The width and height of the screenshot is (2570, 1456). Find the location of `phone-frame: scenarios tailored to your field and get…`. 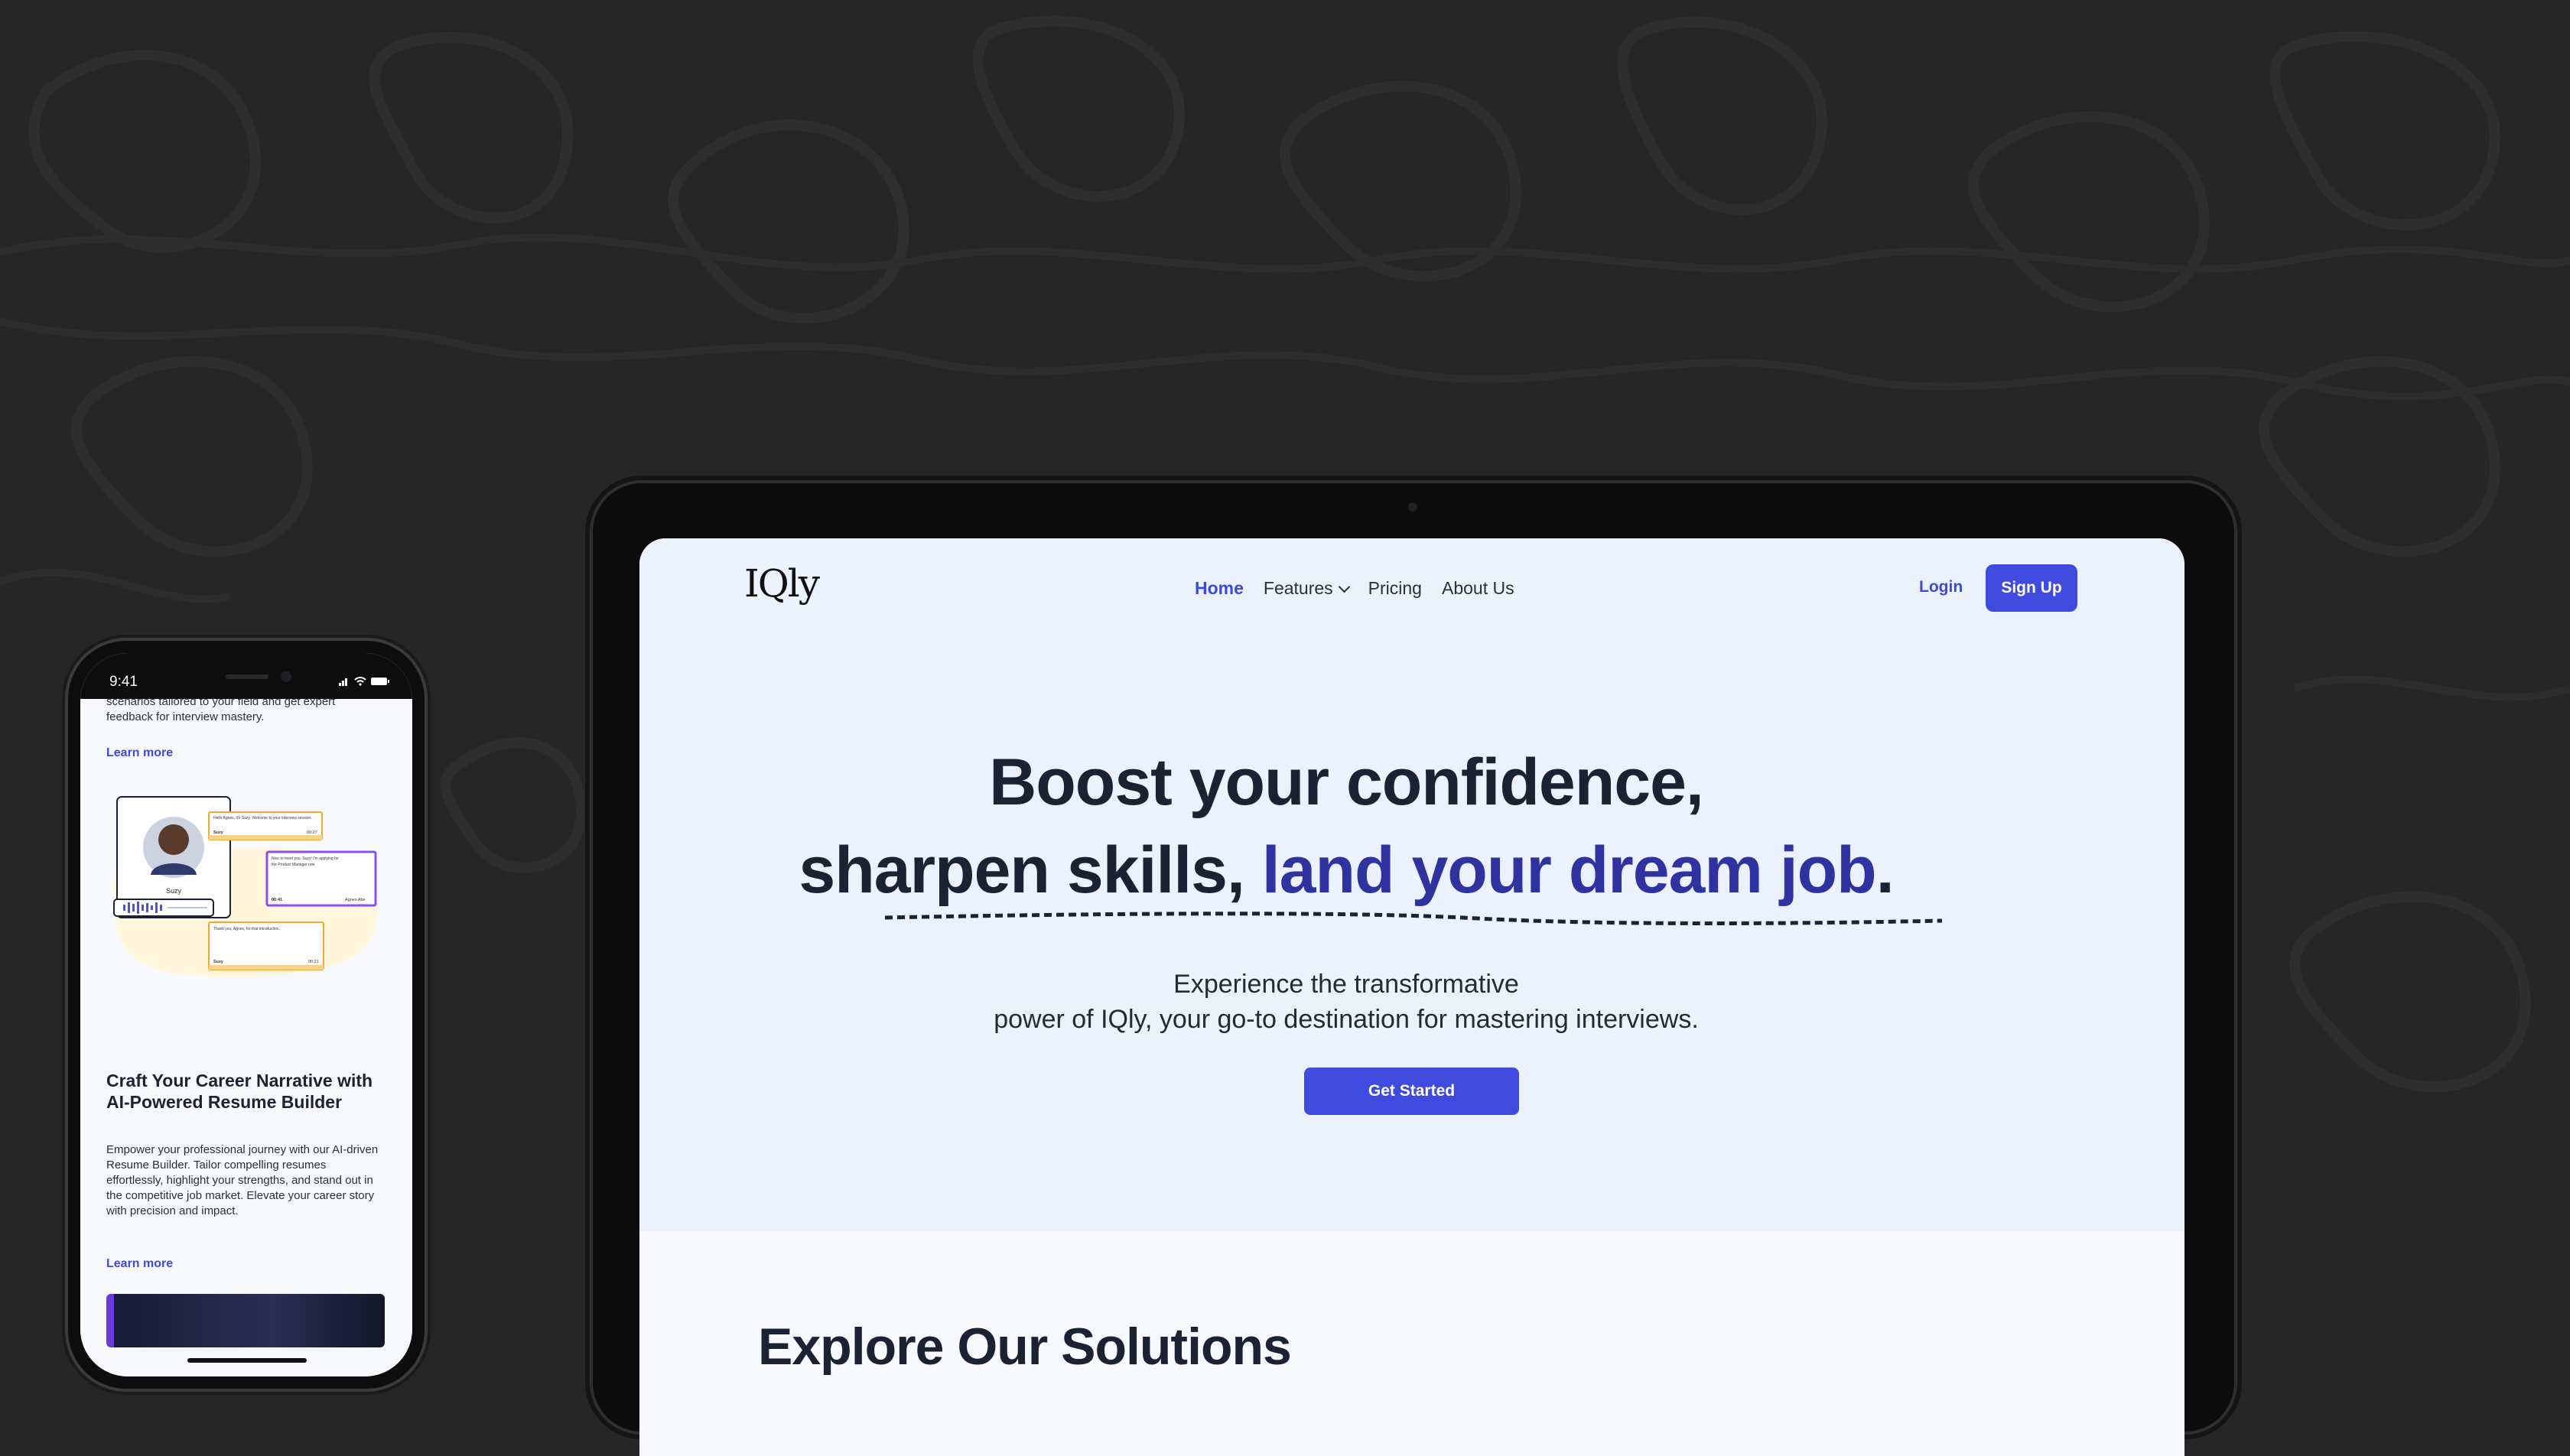

phone-frame: scenarios tailored to your field and get… is located at coordinates (246, 1015).